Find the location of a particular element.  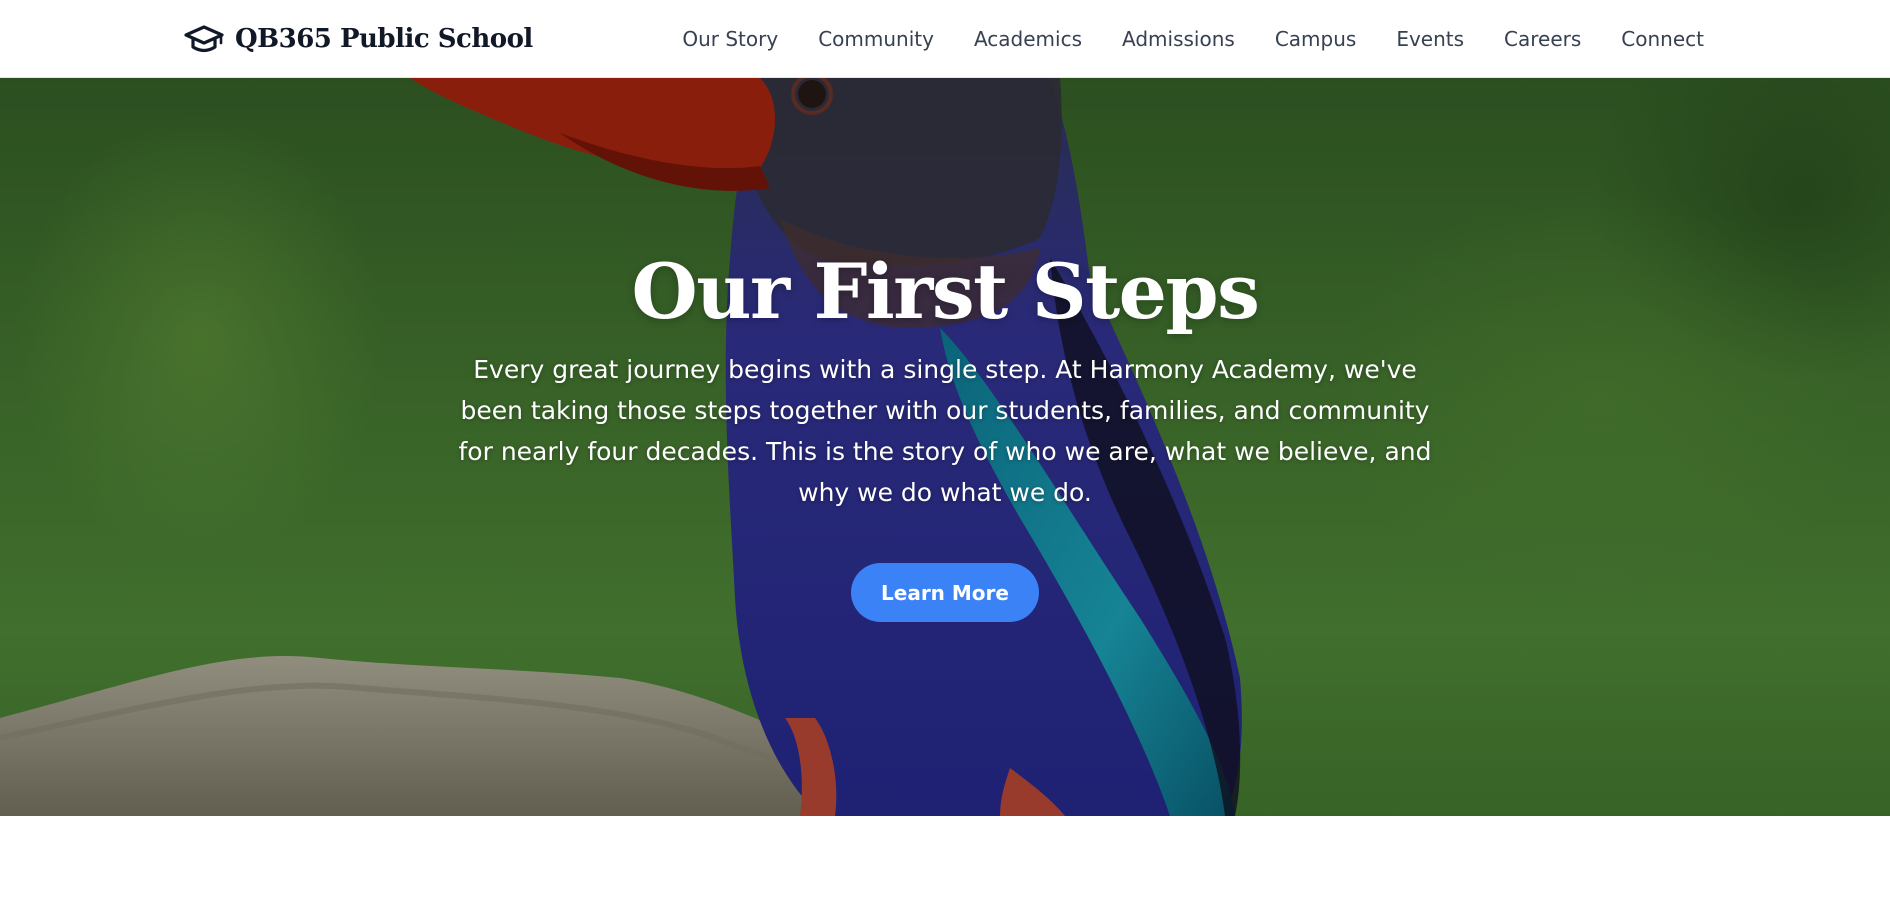

learn-more-button: Learn More is located at coordinates (945, 593).